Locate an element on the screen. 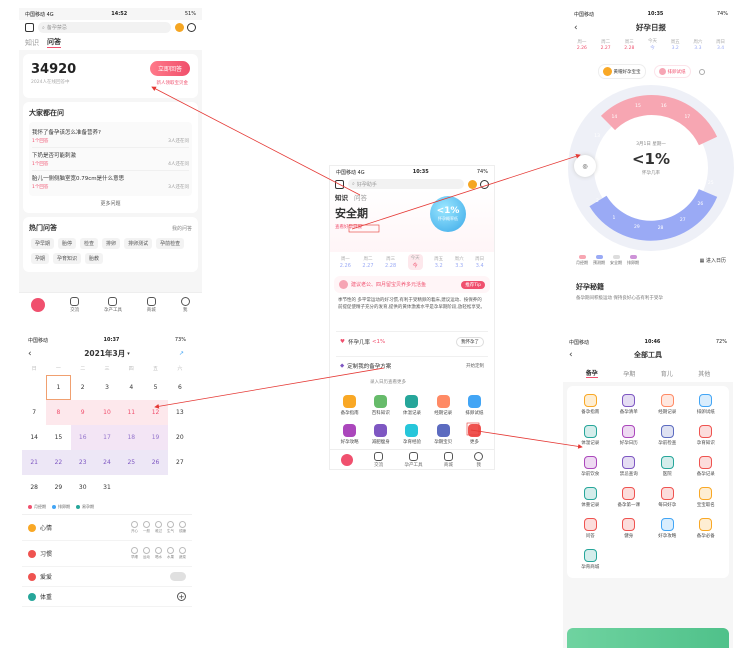 This screenshot has height=653, width=742. calendar-day: 14 is located at coordinates (34, 437).